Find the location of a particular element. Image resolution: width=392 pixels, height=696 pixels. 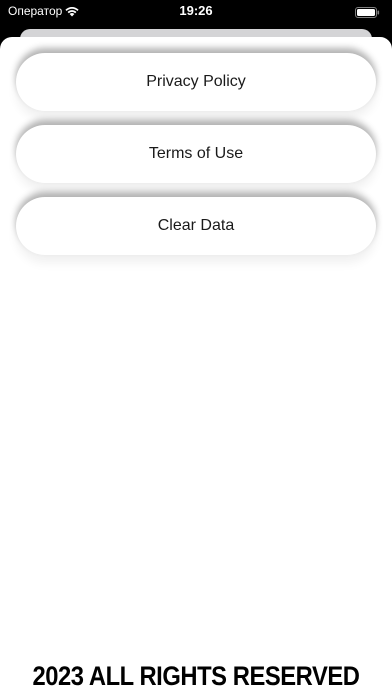

copyright-footer: 2023 ALL RIGHTS RESERVED is located at coordinates (196, 676).